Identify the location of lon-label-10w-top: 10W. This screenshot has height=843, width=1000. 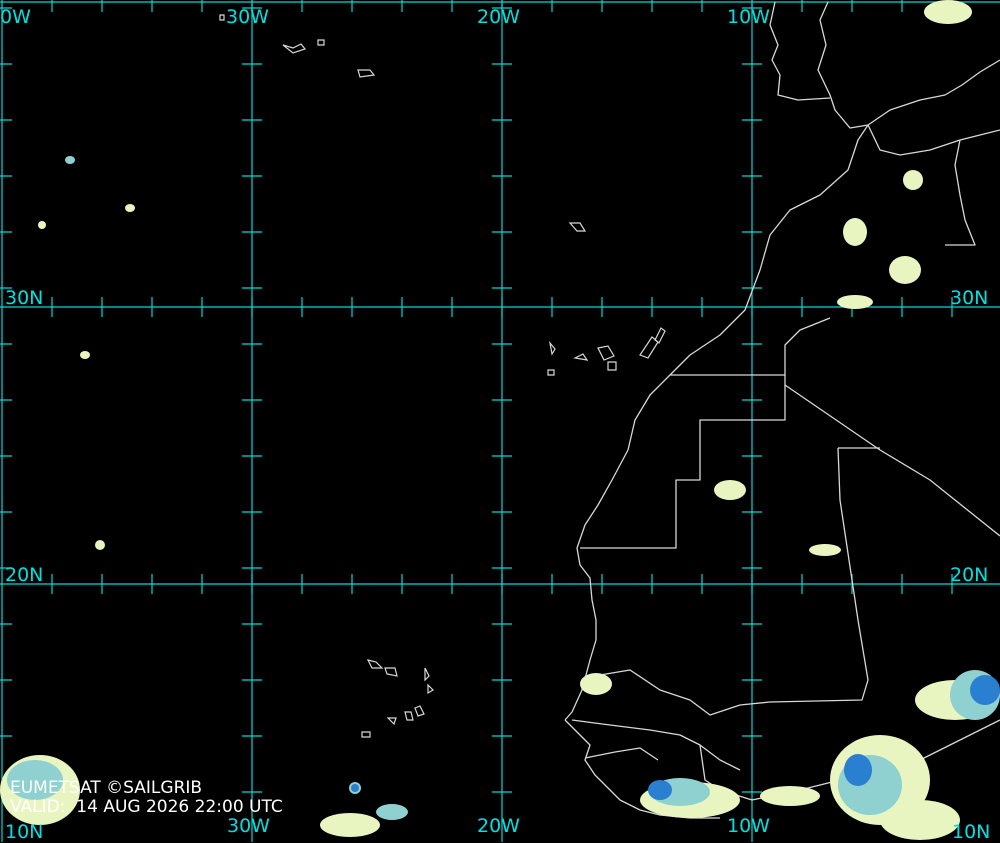
(748, 17).